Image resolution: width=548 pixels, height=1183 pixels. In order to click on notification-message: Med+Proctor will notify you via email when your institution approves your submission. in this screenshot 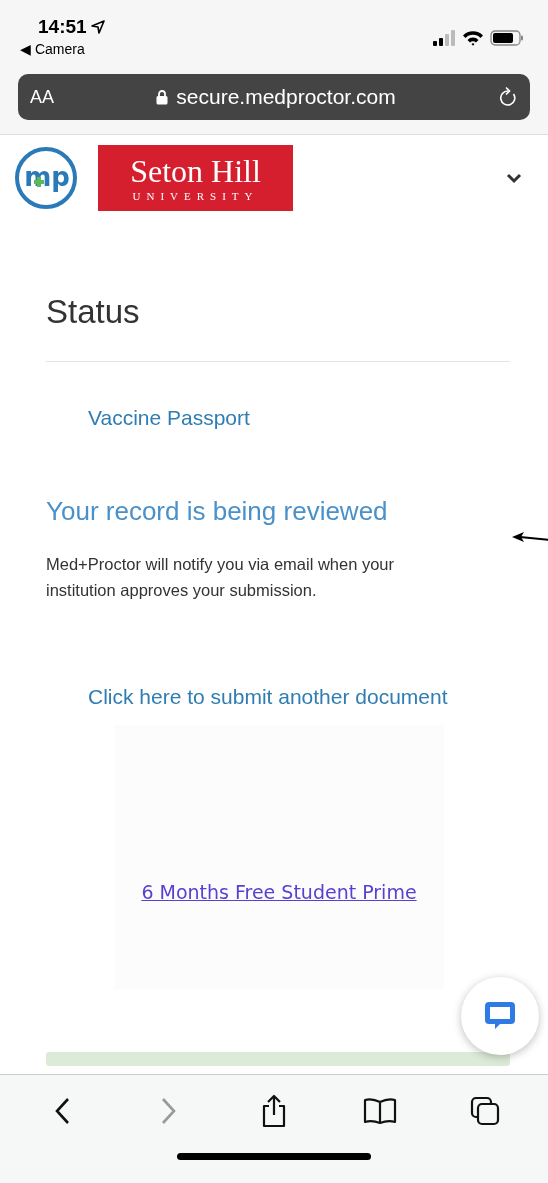, I will do `click(221, 577)`.